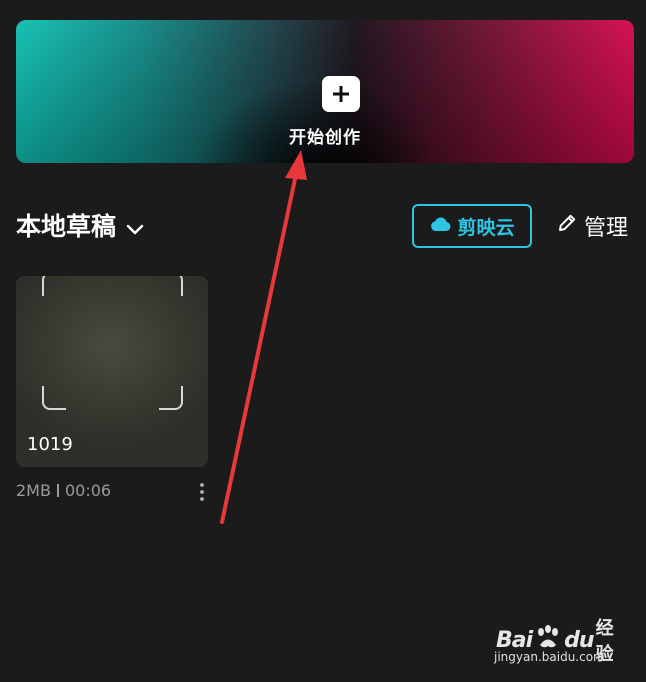 The width and height of the screenshot is (646, 682). I want to click on more-options-button, so click(202, 492).